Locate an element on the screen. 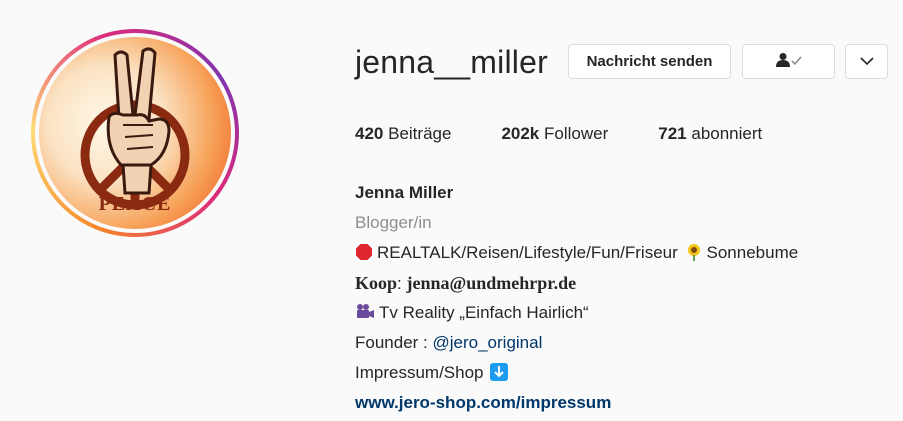 The height and width of the screenshot is (421, 903). bio-line-koop: Koop: jenna@undmehrpr.de is located at coordinates (576, 283).